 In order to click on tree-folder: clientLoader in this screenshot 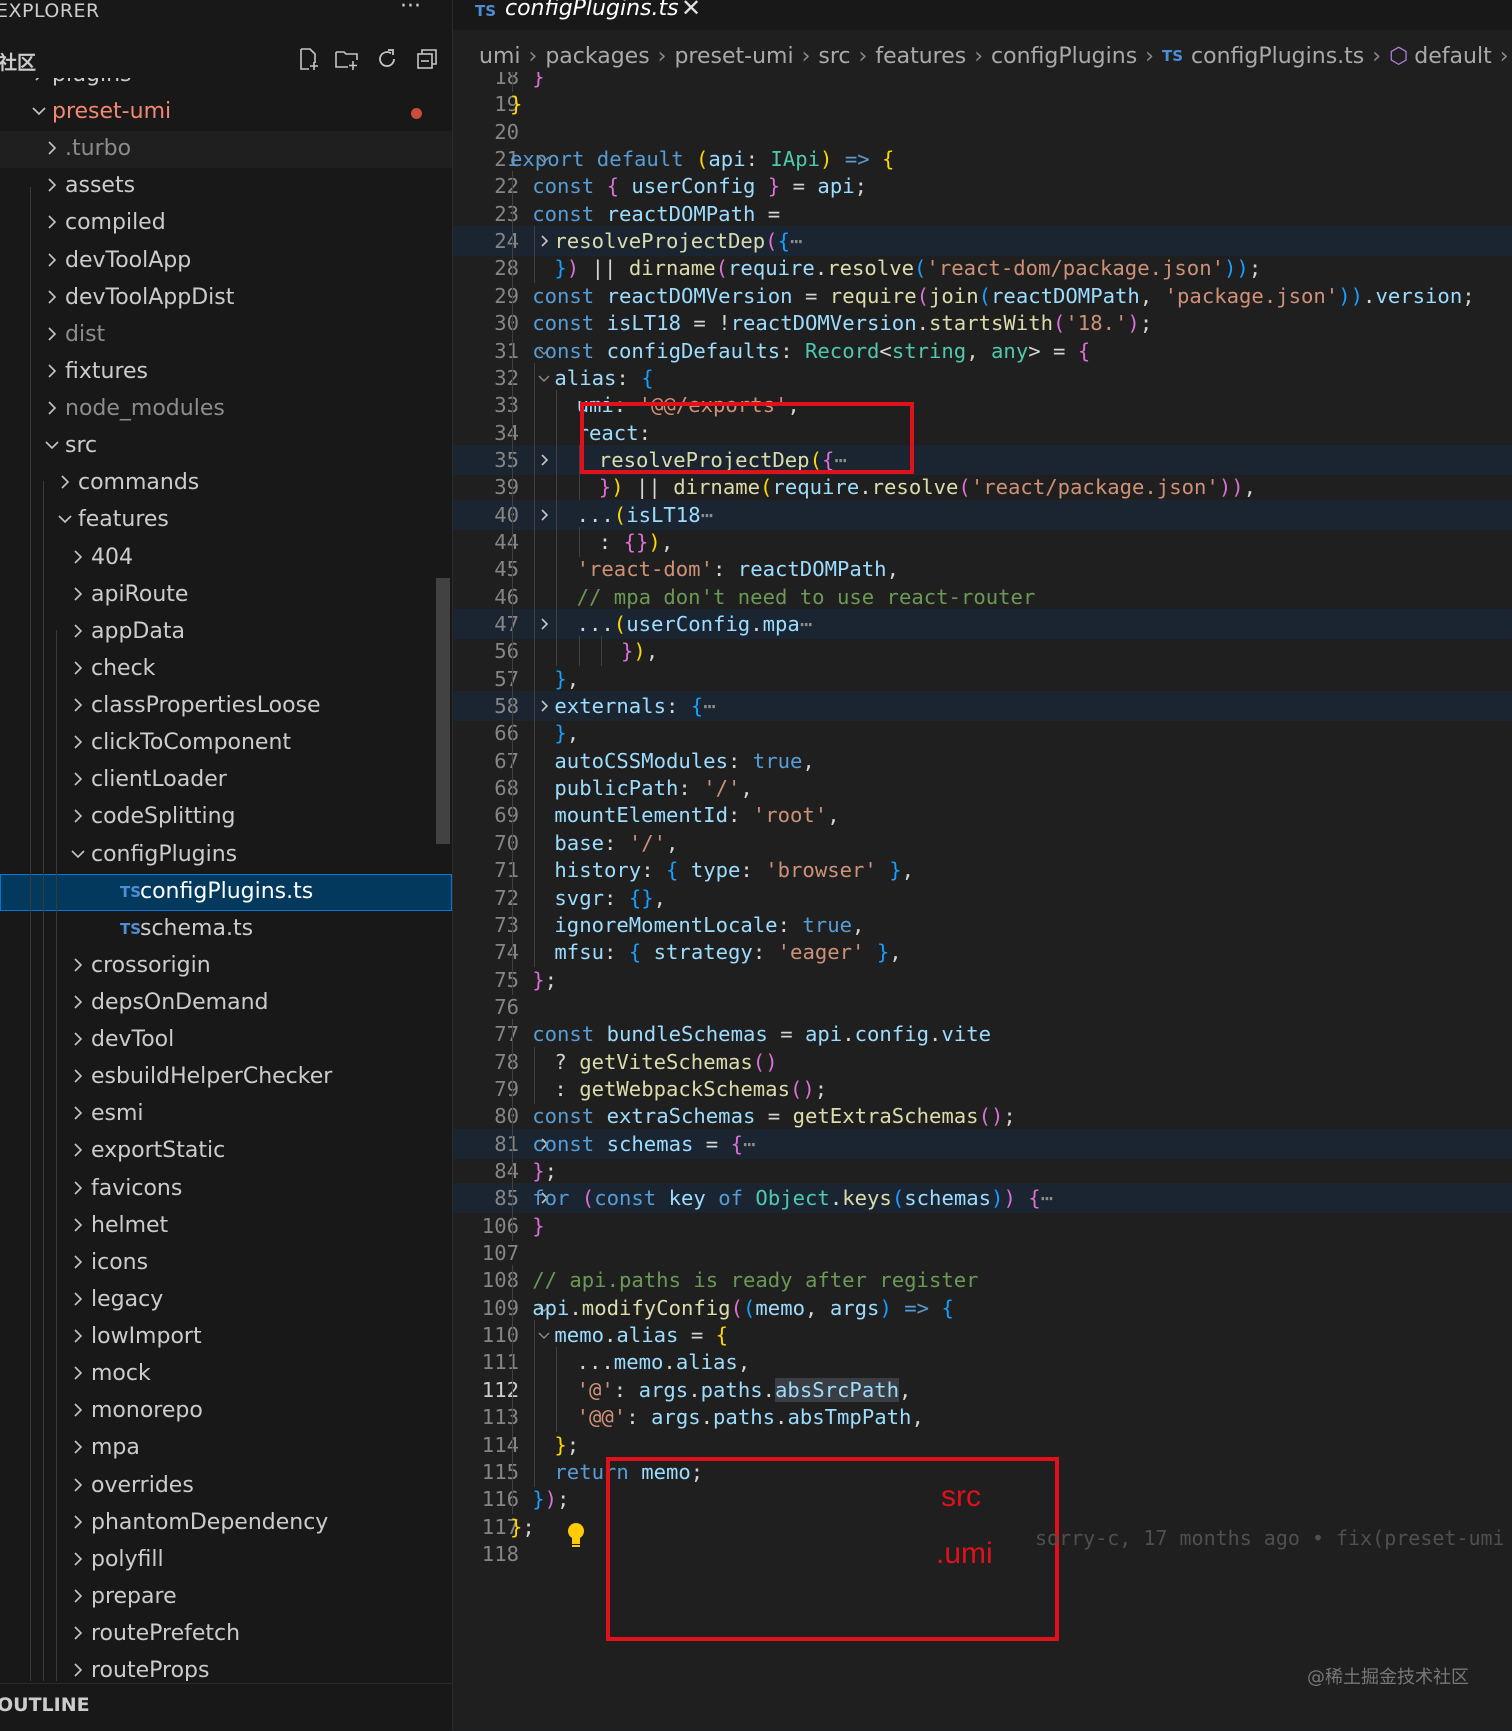, I will do `click(226, 780)`.